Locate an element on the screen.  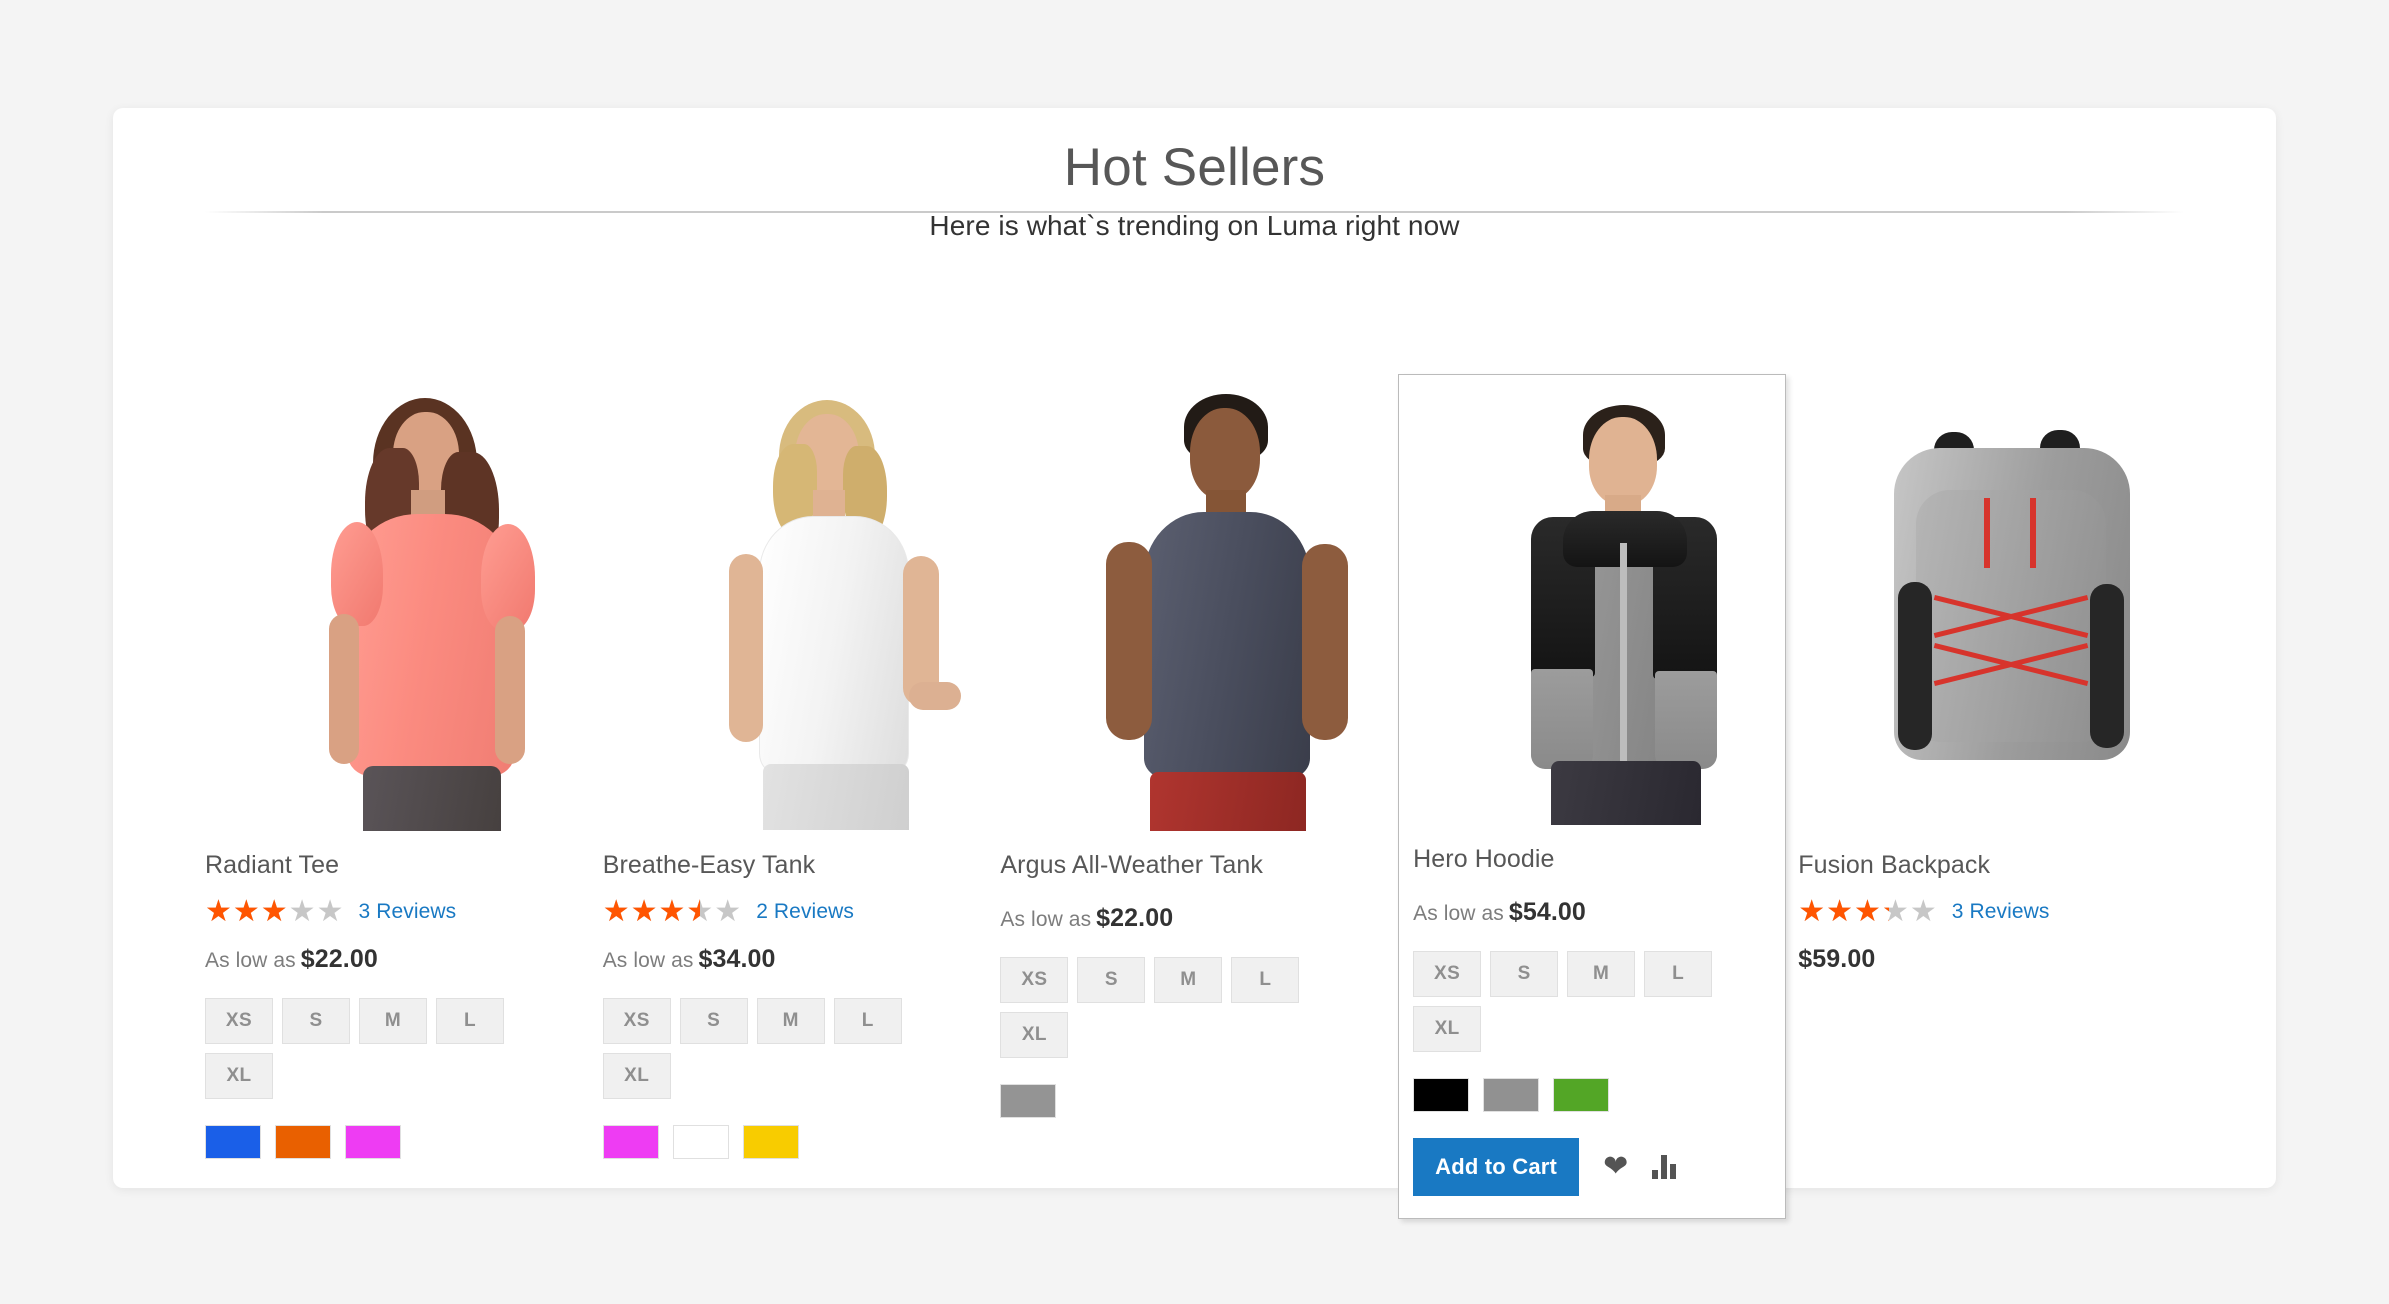
product-photo-radiant-tee is located at coordinates (398, 608).